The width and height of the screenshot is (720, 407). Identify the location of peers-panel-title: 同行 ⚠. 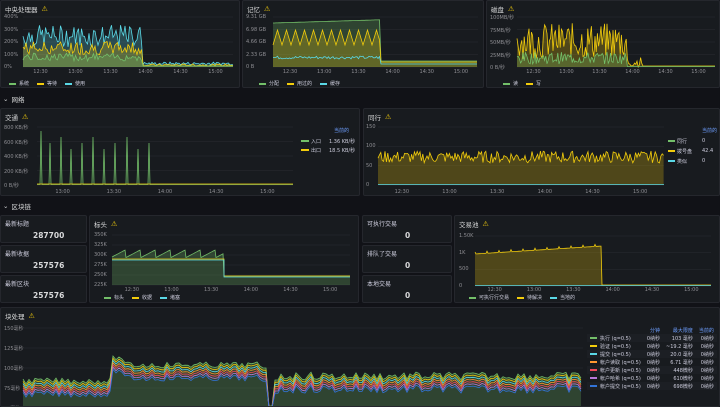
(379, 117).